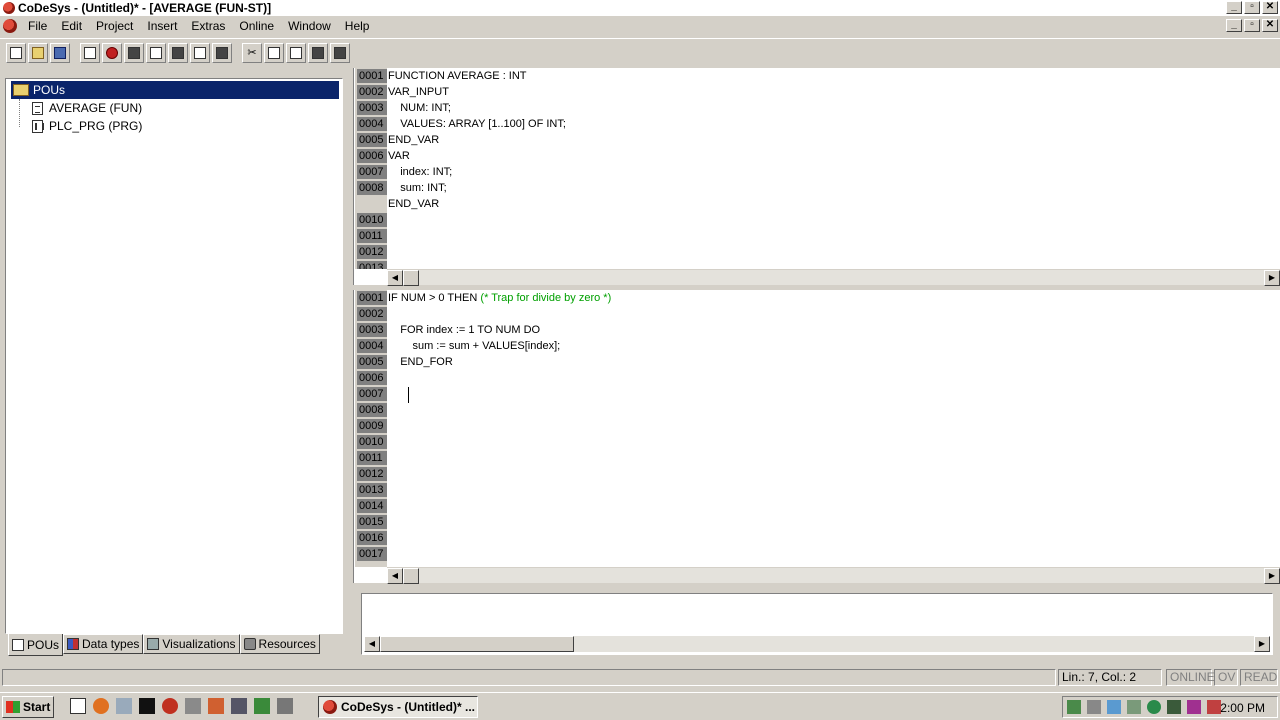 Image resolution: width=1280 pixels, height=720 pixels. I want to click on maximize-button: ▫, so click(1252, 7).